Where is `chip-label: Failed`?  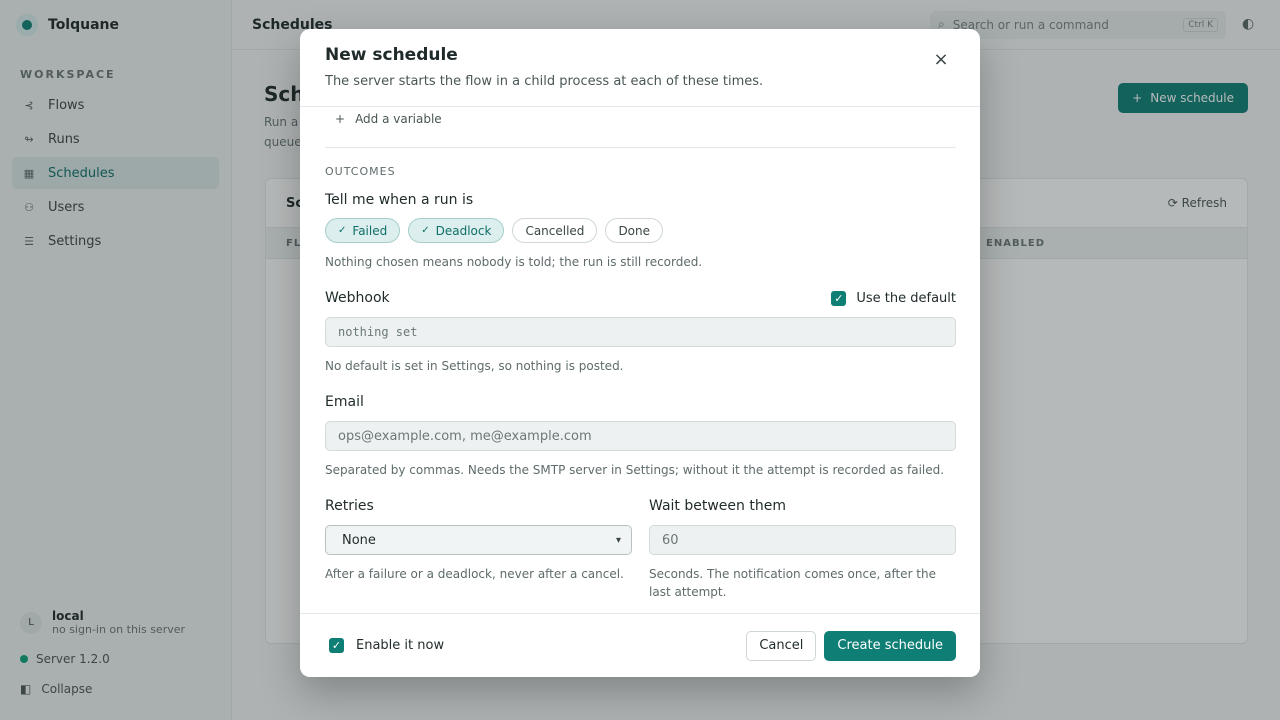
chip-label: Failed is located at coordinates (370, 230).